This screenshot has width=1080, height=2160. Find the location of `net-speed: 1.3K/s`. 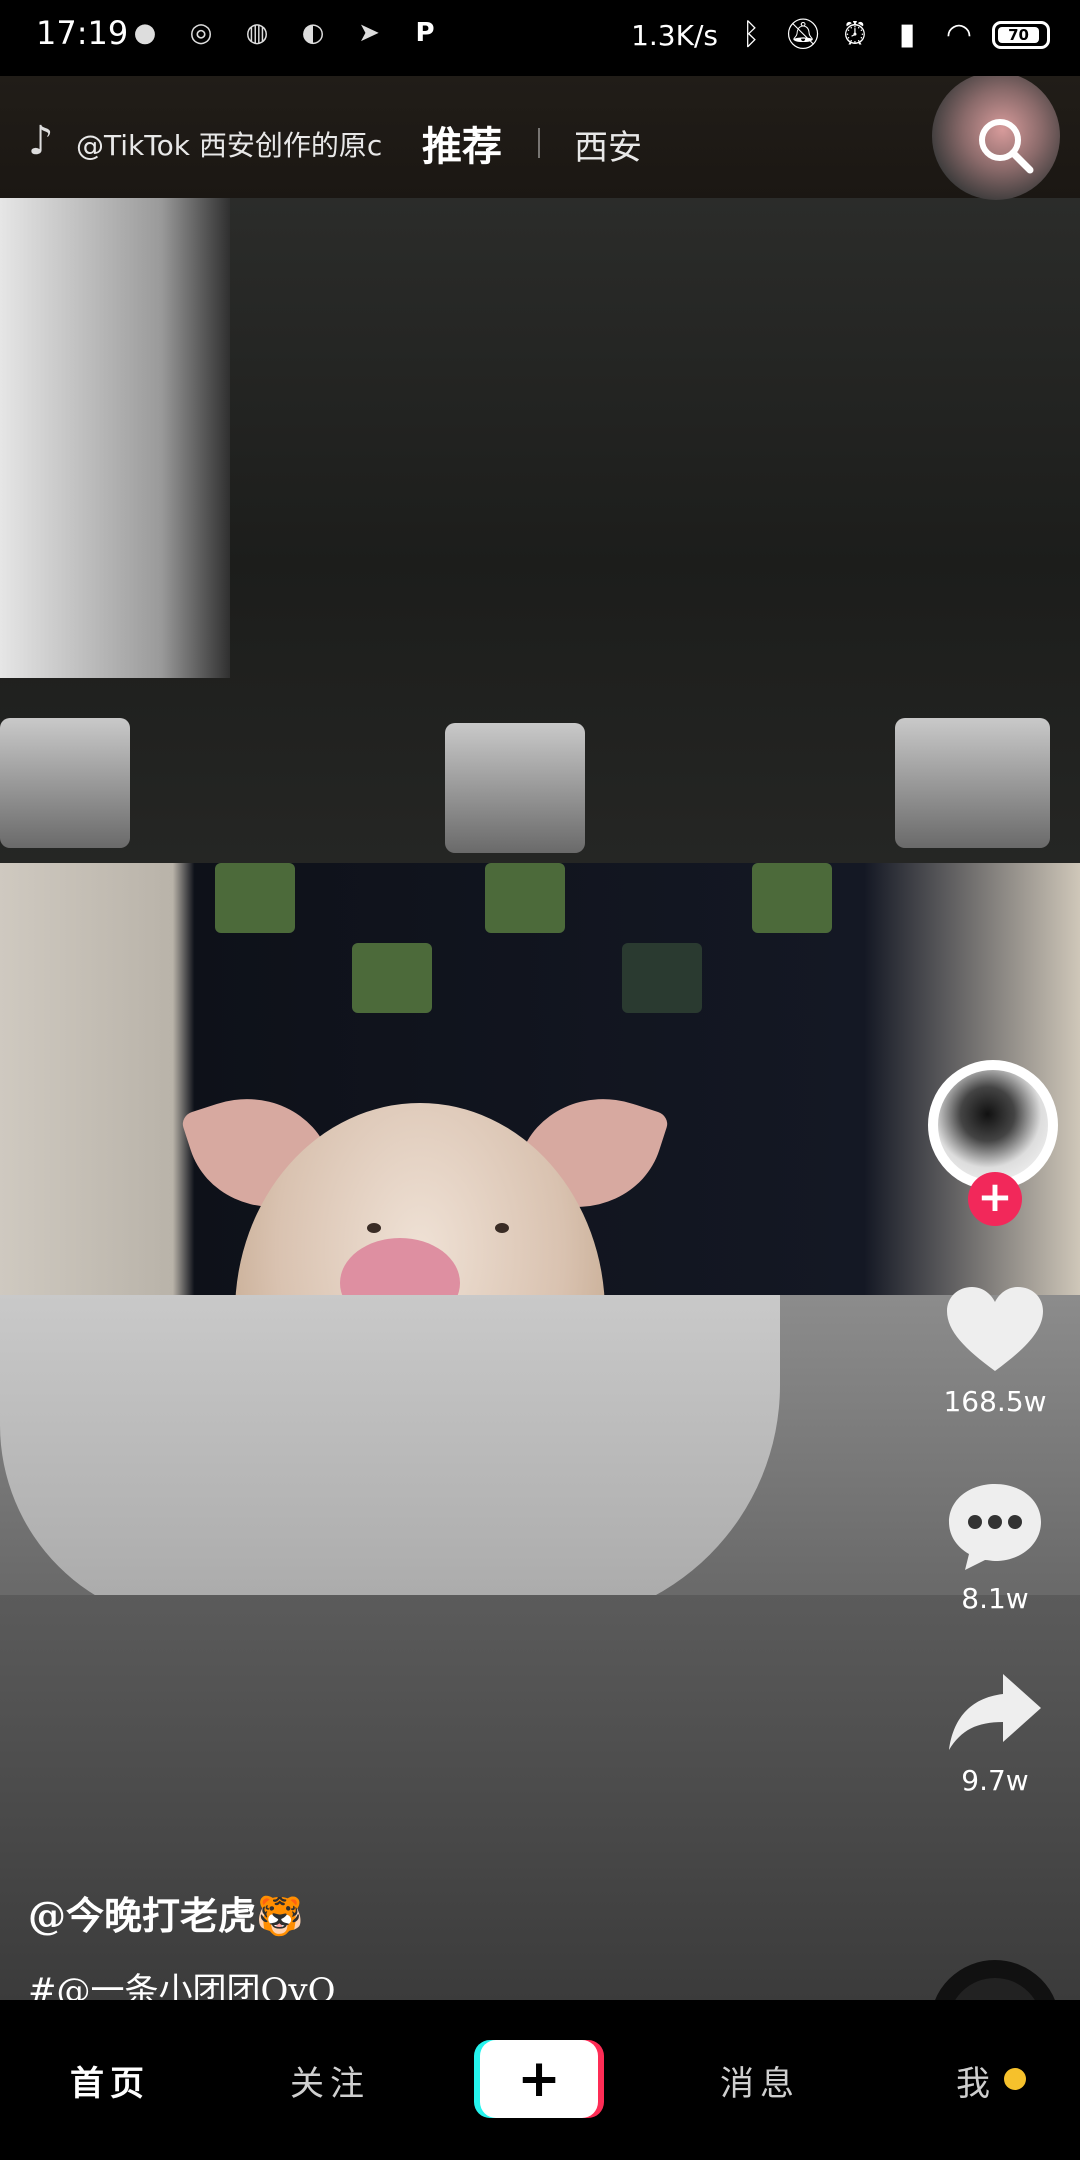

net-speed: 1.3K/s is located at coordinates (674, 35).